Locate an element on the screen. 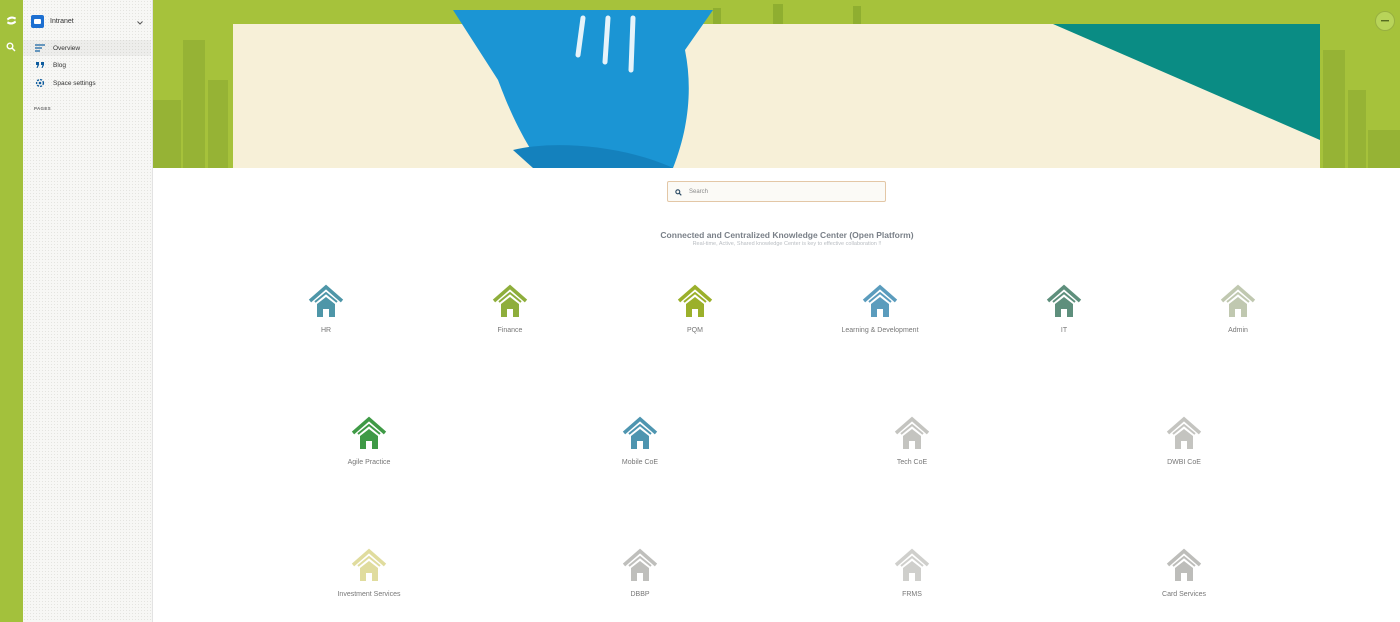 This screenshot has width=1400, height=622. tile-hr: HR is located at coordinates (326, 309).